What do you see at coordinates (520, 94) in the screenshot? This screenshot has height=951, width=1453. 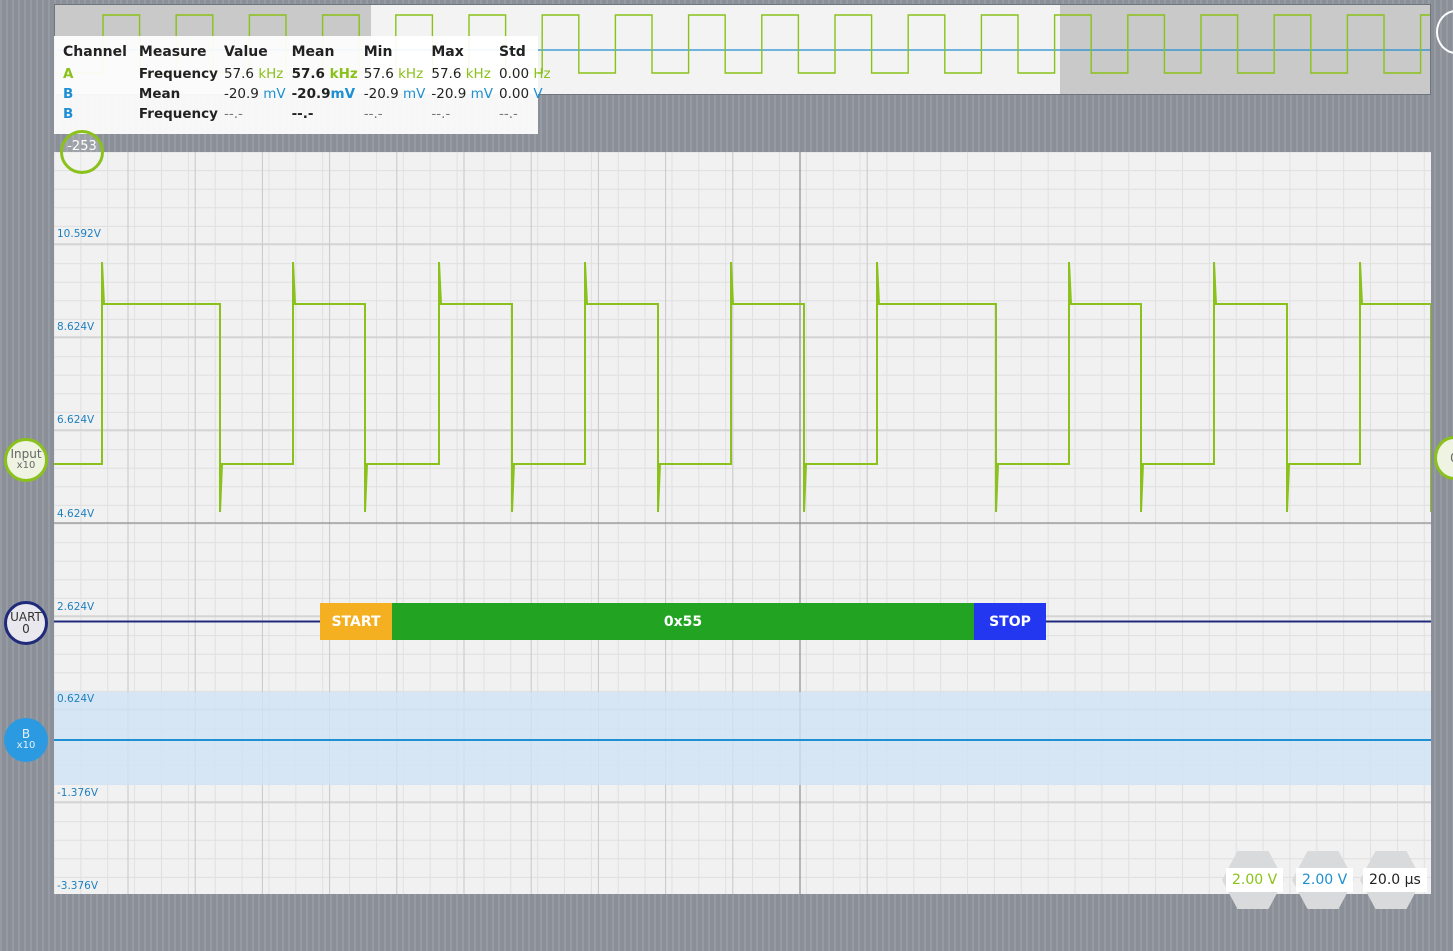 I see `std-cell: 0.00 V` at bounding box center [520, 94].